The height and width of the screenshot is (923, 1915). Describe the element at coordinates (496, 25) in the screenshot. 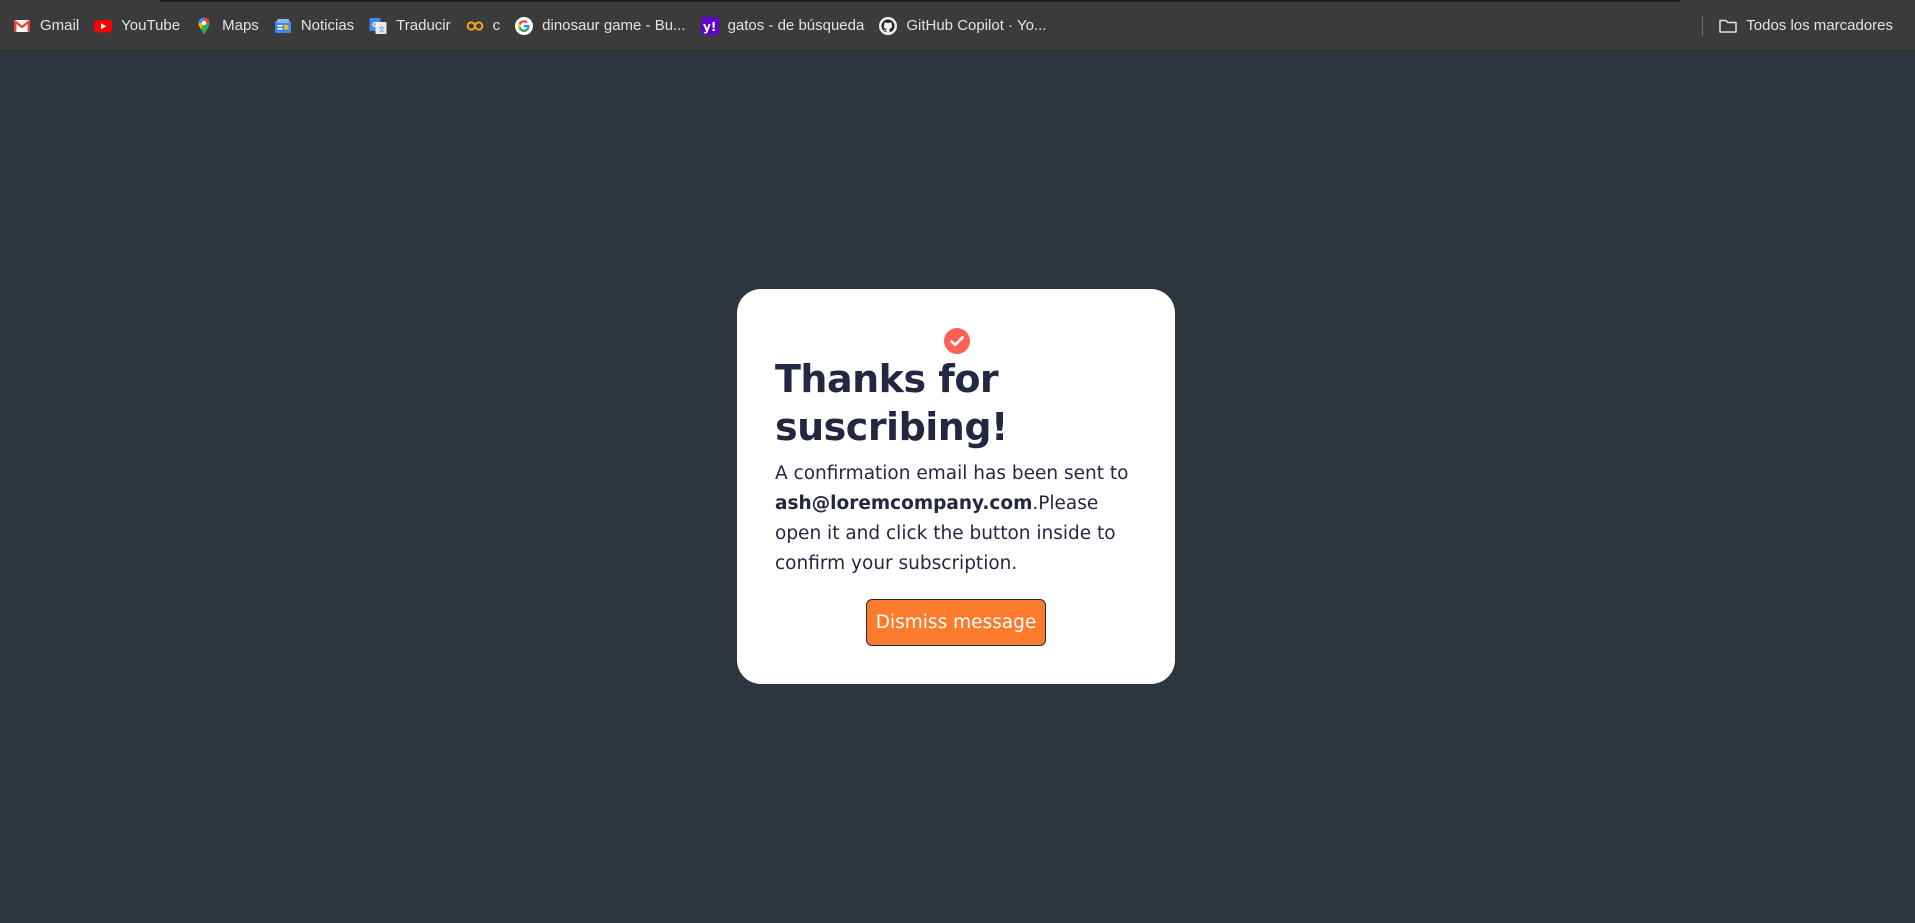

I see `bookmark-label: c` at that location.